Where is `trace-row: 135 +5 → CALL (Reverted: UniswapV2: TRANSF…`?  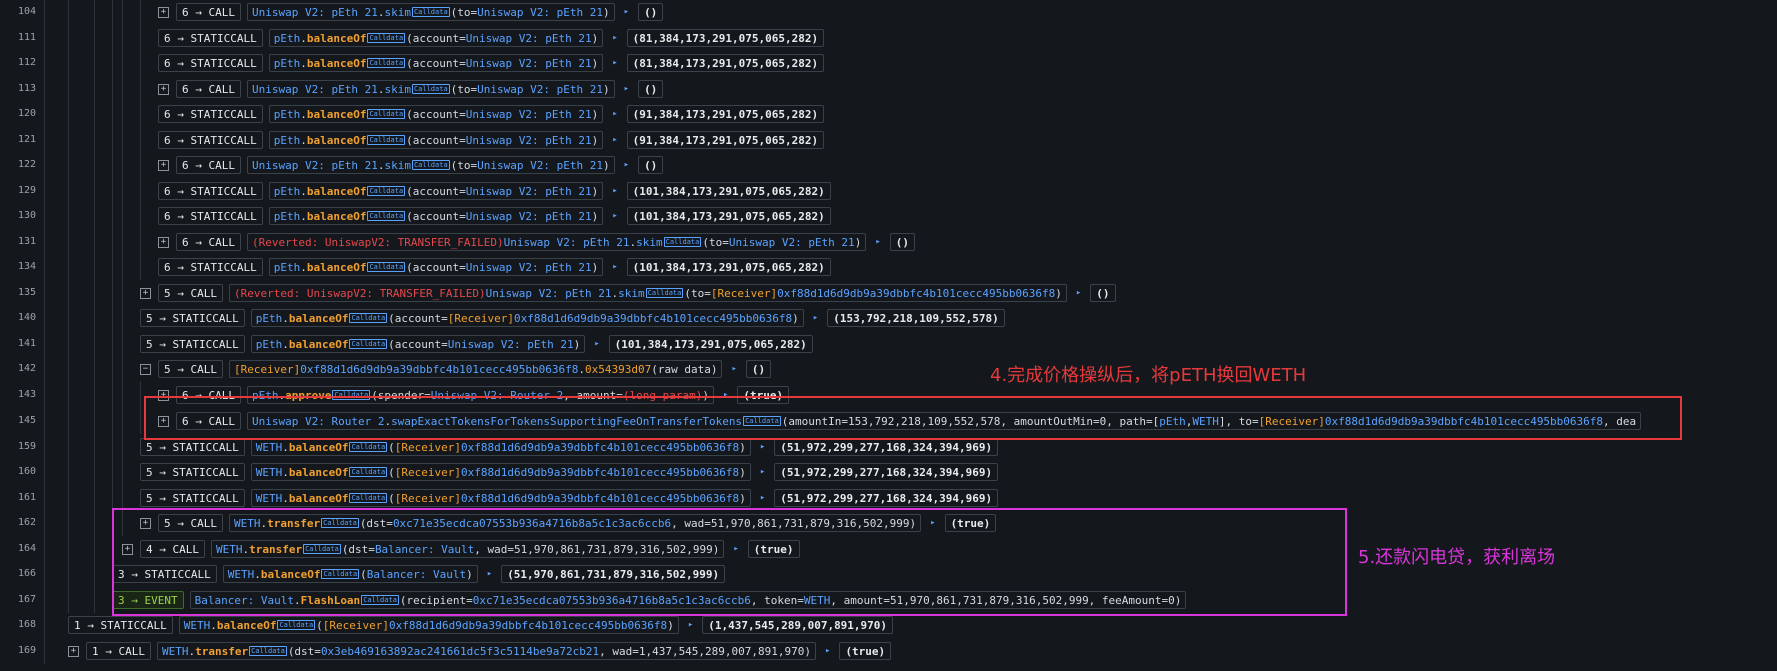 trace-row: 135 +5 → CALL (Reverted: UniswapV2: TRANSF… is located at coordinates (888, 292).